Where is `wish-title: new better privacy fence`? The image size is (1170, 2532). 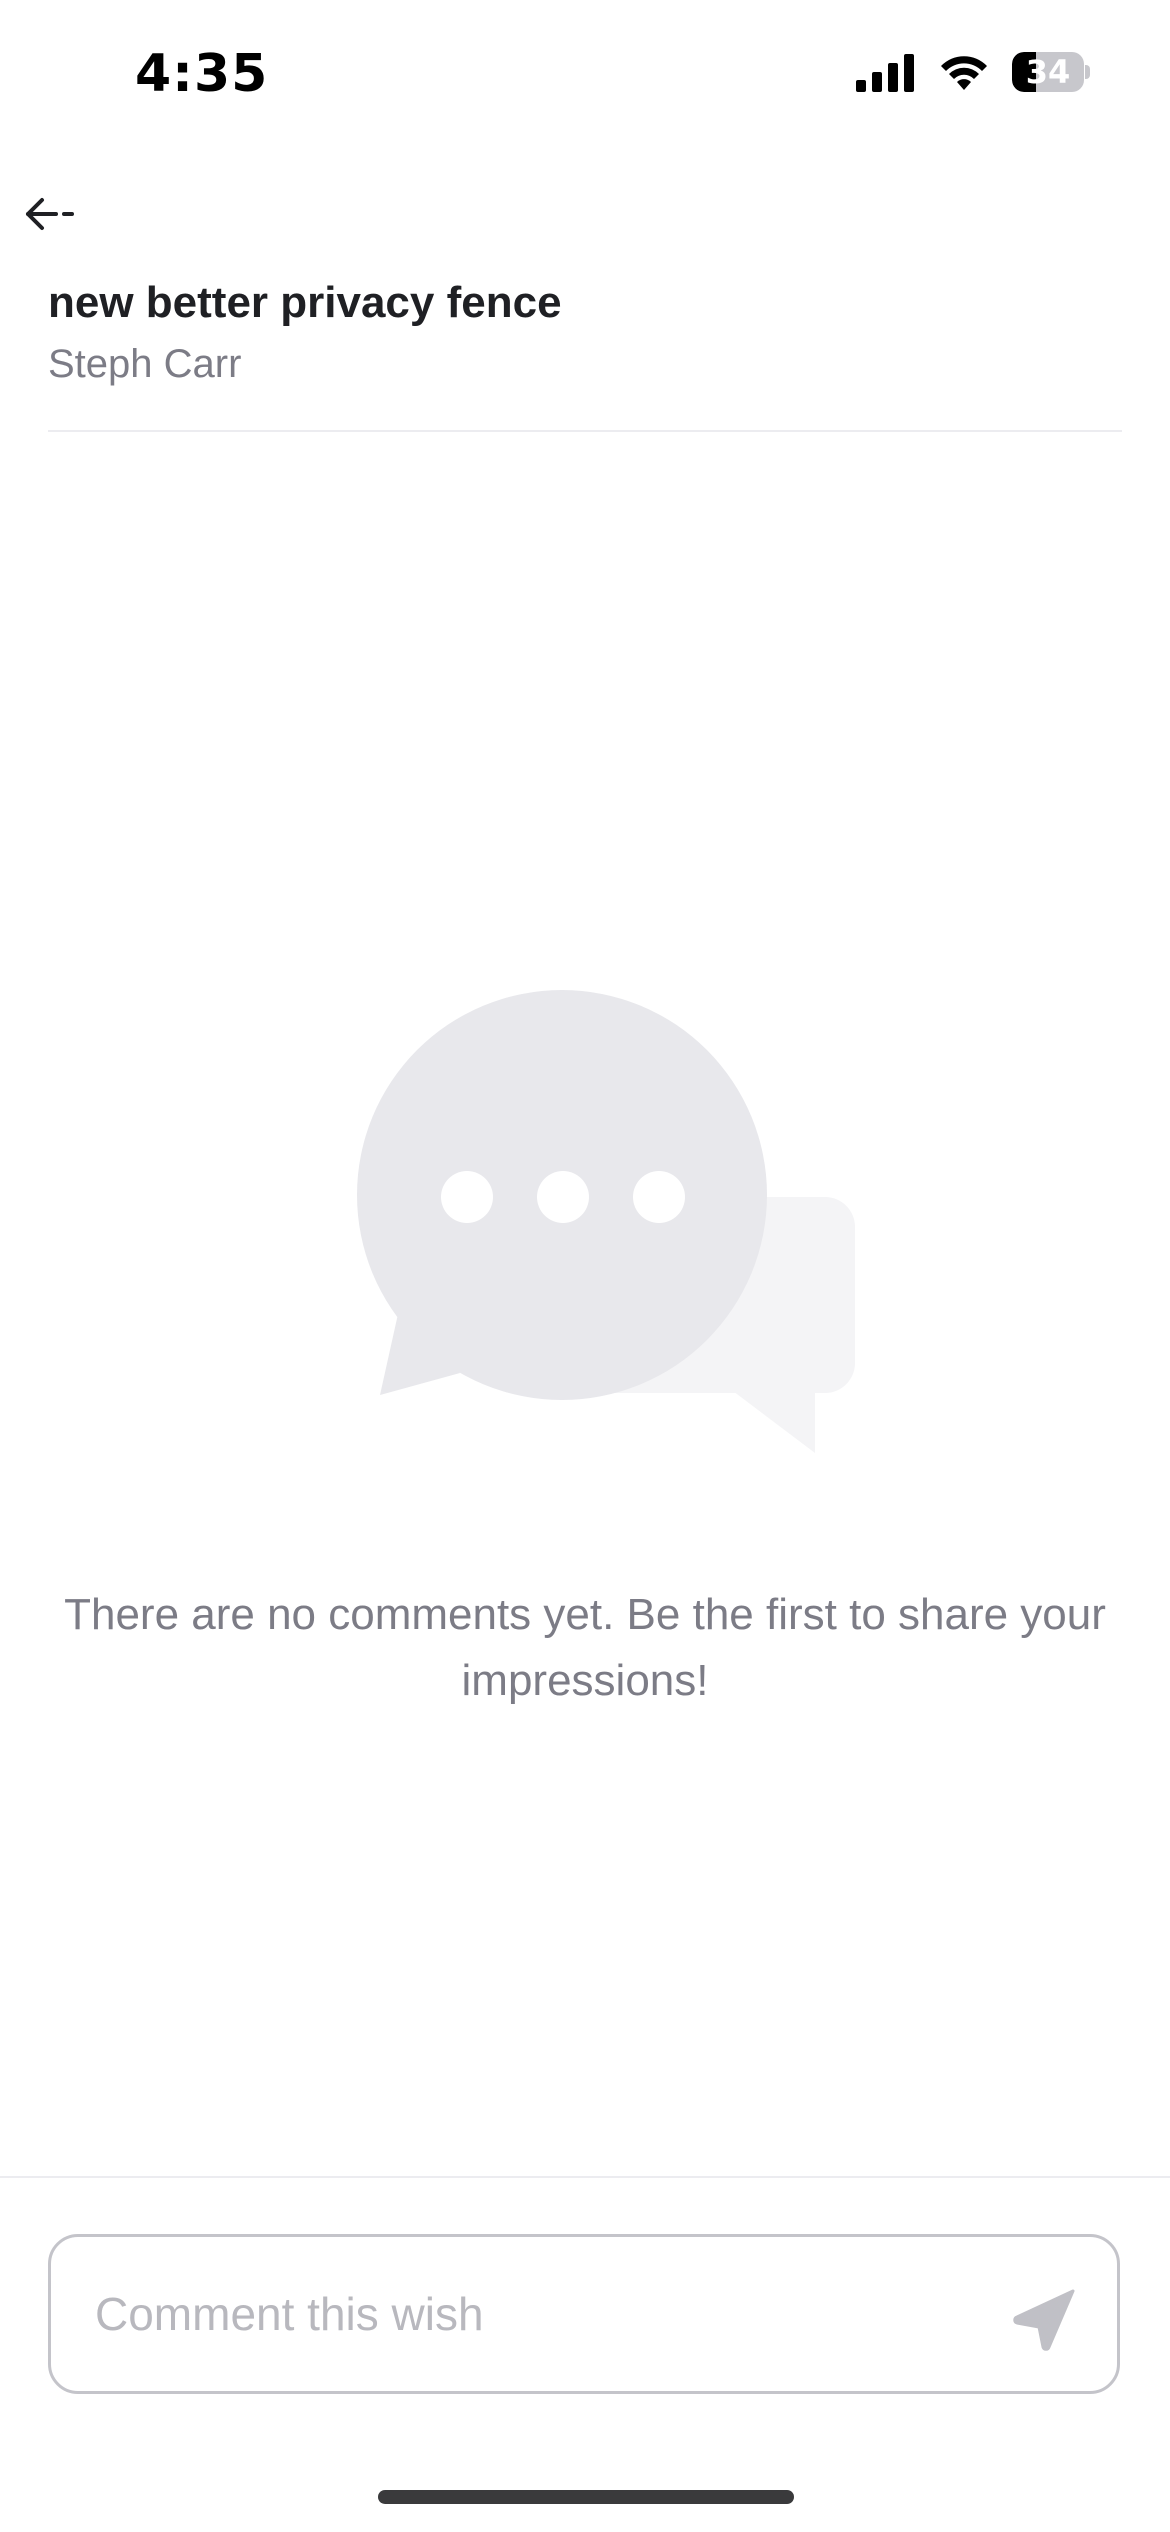
wish-title: new better privacy fence is located at coordinates (305, 302).